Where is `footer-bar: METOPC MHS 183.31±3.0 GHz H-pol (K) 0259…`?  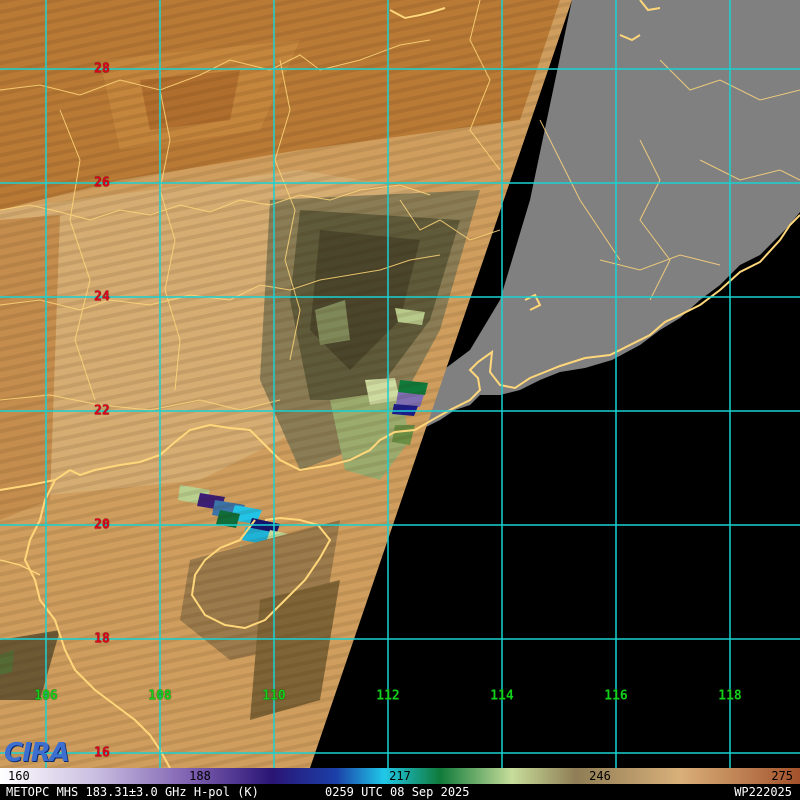 footer-bar: METOPC MHS 183.31±3.0 GHz H-pol (K) 0259… is located at coordinates (400, 792).